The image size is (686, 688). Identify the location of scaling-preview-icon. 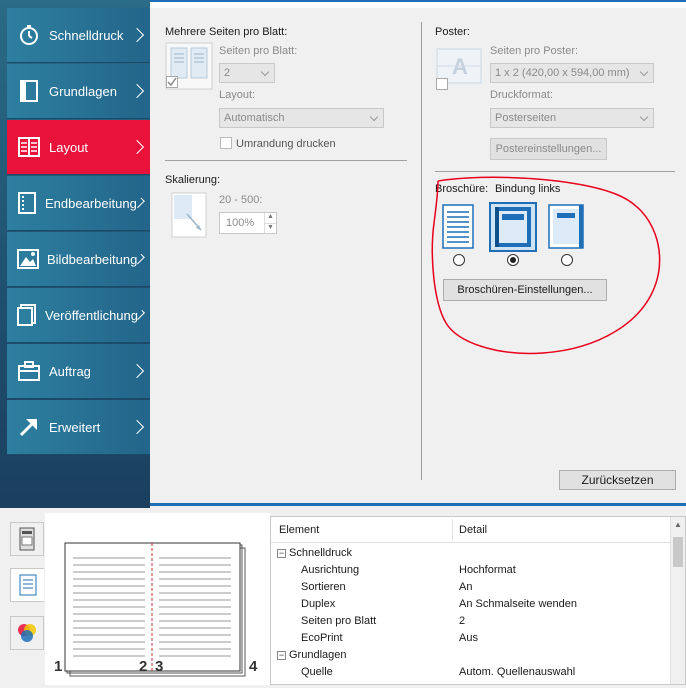
(189, 215).